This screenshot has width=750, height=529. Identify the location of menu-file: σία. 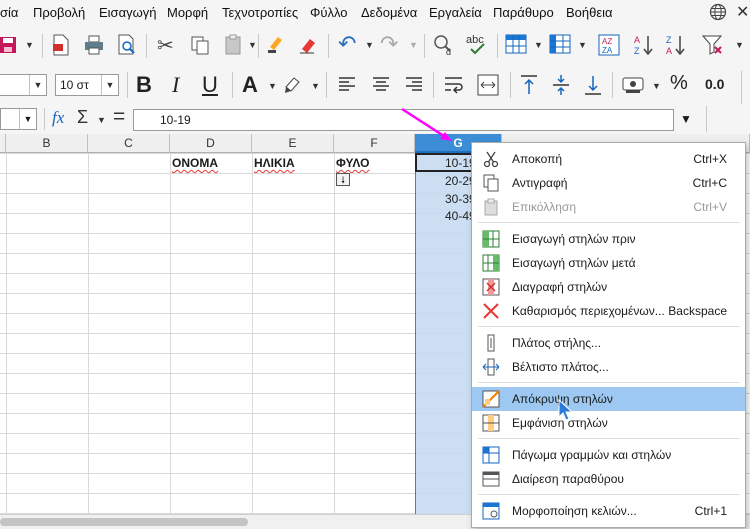
(9, 12).